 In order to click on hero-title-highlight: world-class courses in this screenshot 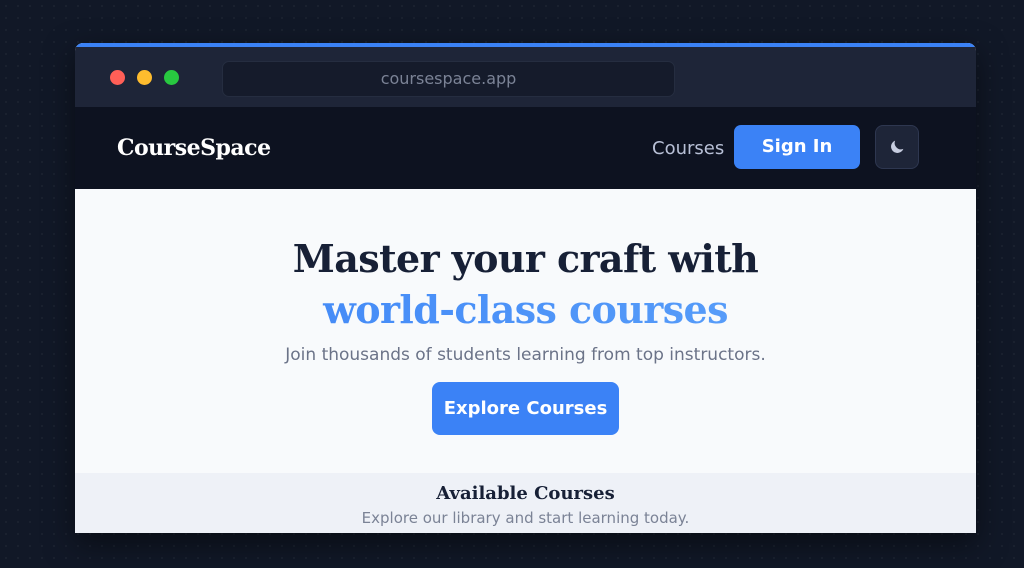, I will do `click(525, 309)`.